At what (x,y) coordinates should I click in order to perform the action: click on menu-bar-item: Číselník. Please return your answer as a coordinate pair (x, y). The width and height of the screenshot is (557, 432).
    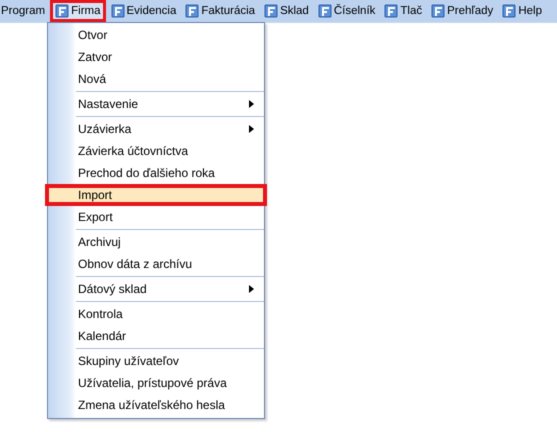
    Looking at the image, I should click on (347, 11).